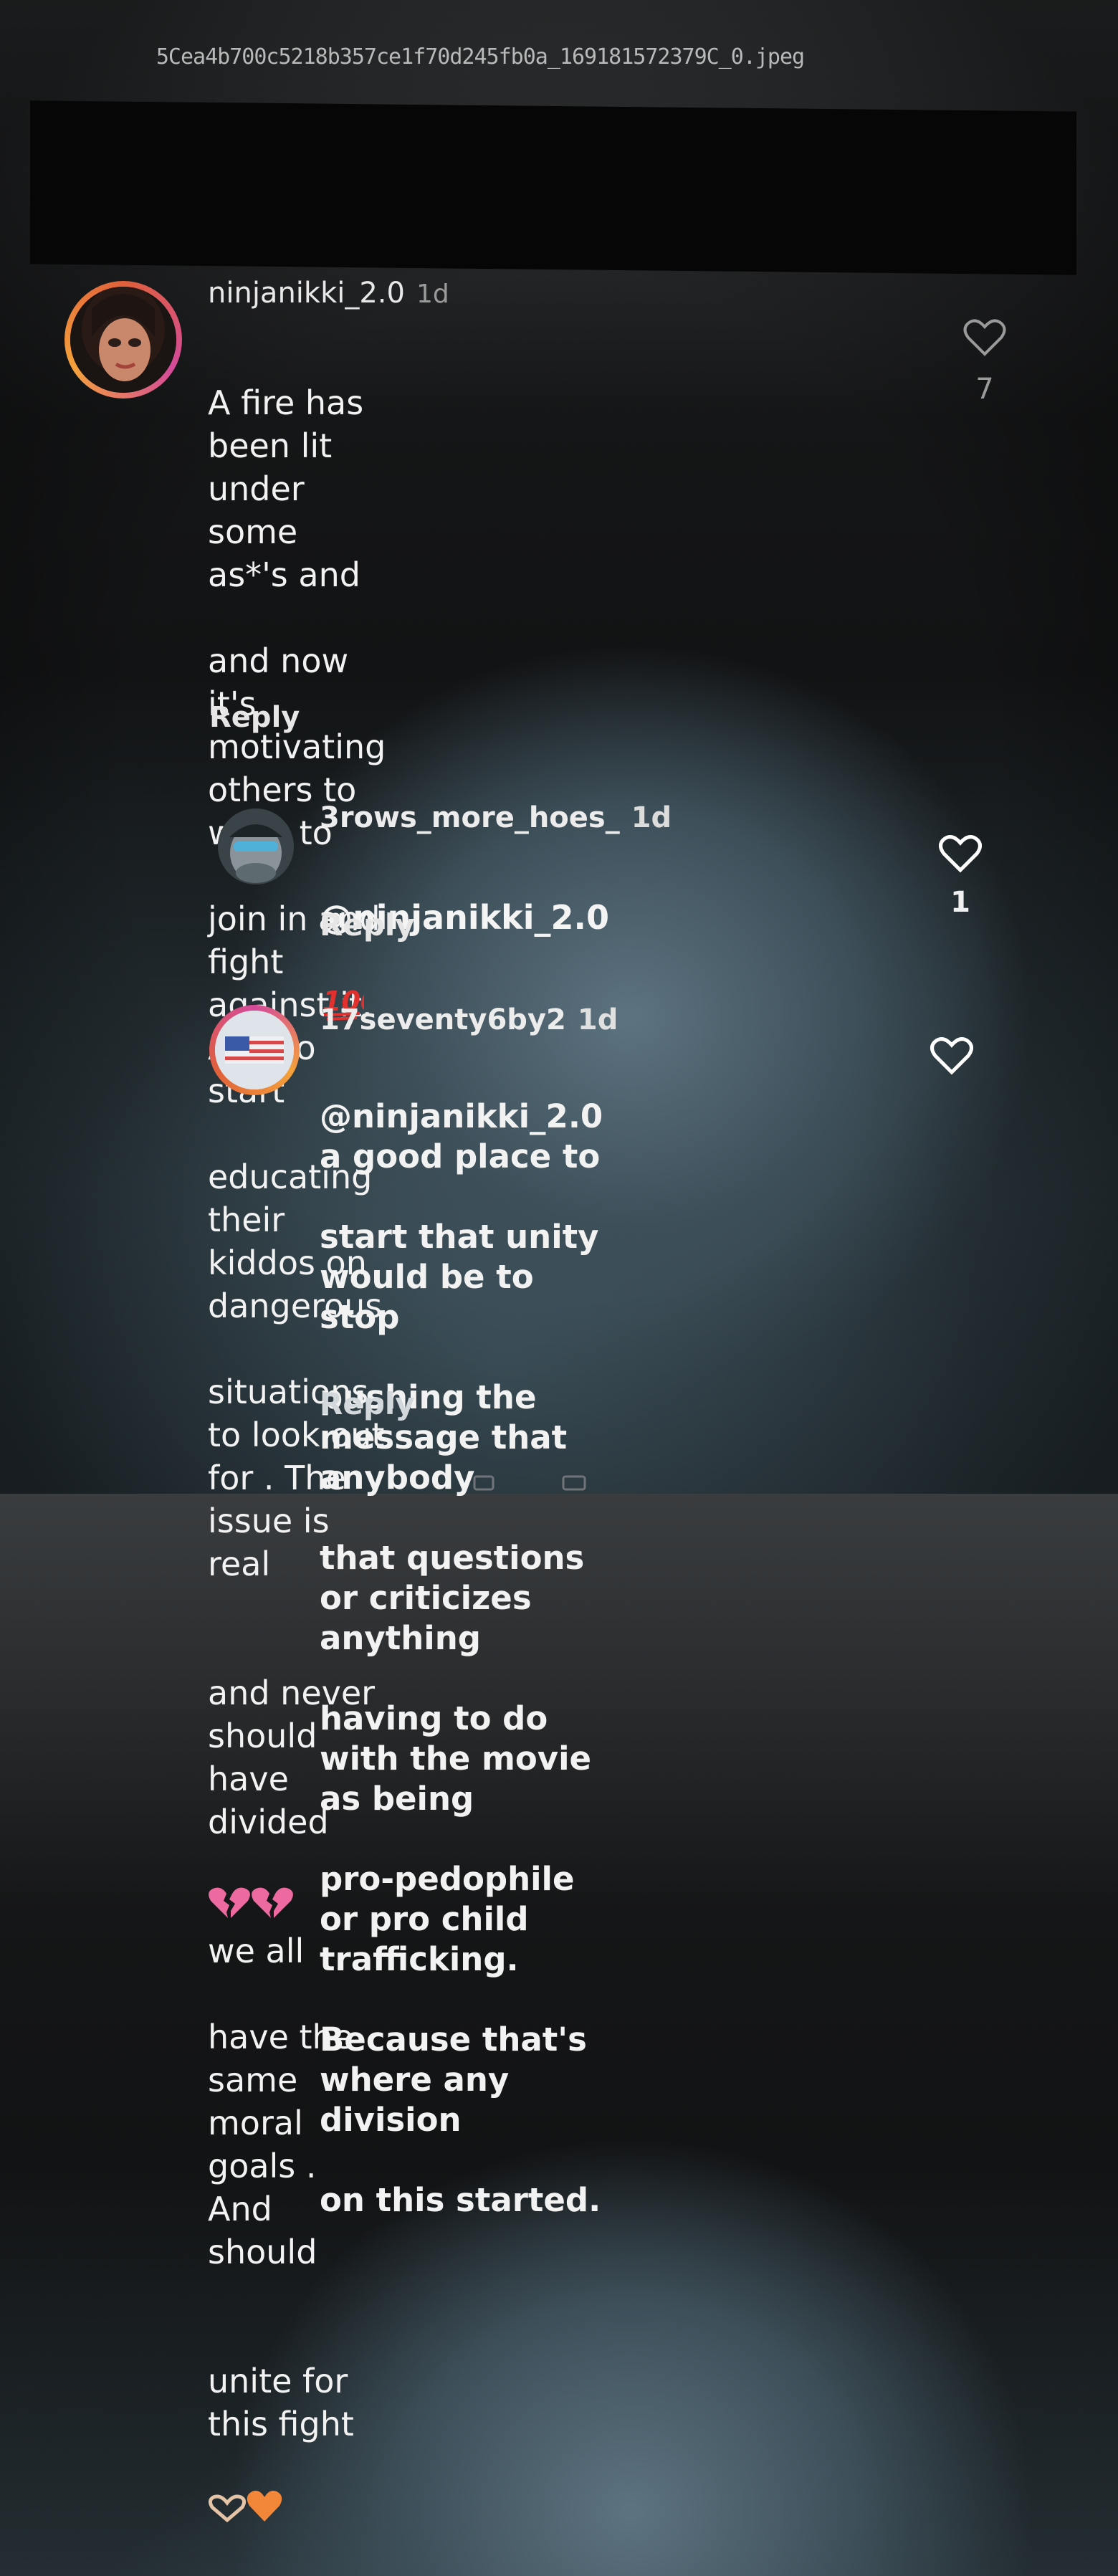 Image resolution: width=1118 pixels, height=2576 pixels. I want to click on comment-line: A fire has been lit under some as*'s and, so click(286, 488).